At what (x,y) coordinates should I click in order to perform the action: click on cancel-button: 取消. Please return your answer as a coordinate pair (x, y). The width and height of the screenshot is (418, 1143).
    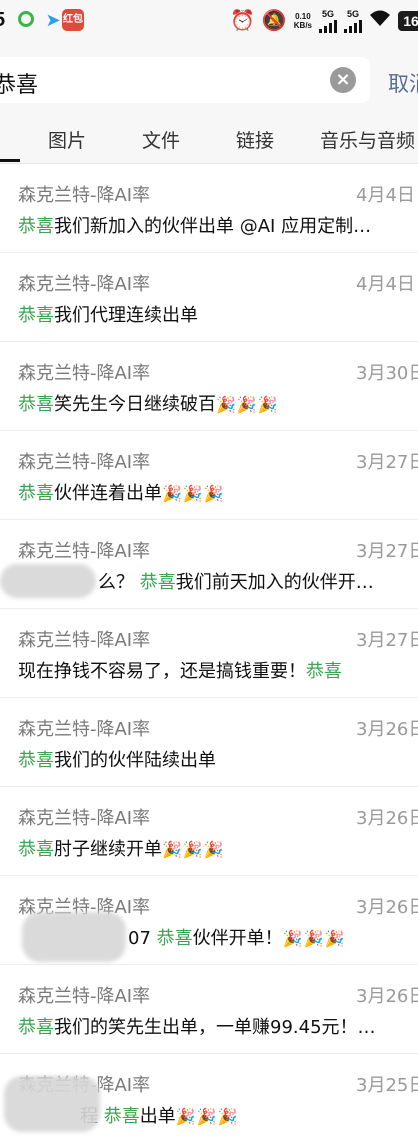
    Looking at the image, I should click on (403, 83).